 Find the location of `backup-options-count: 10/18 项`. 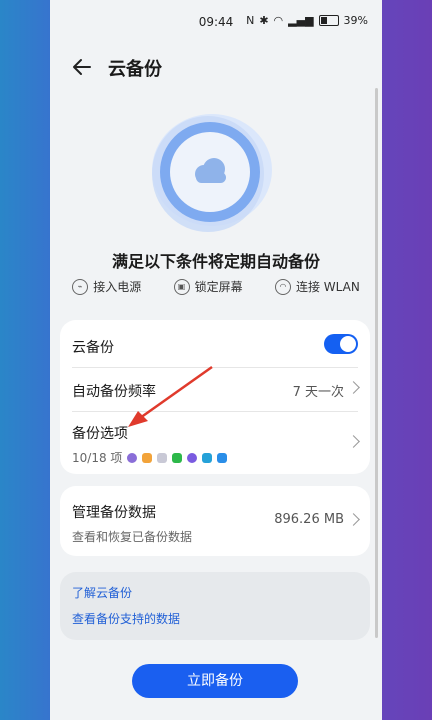

backup-options-count: 10/18 项 is located at coordinates (97, 458).